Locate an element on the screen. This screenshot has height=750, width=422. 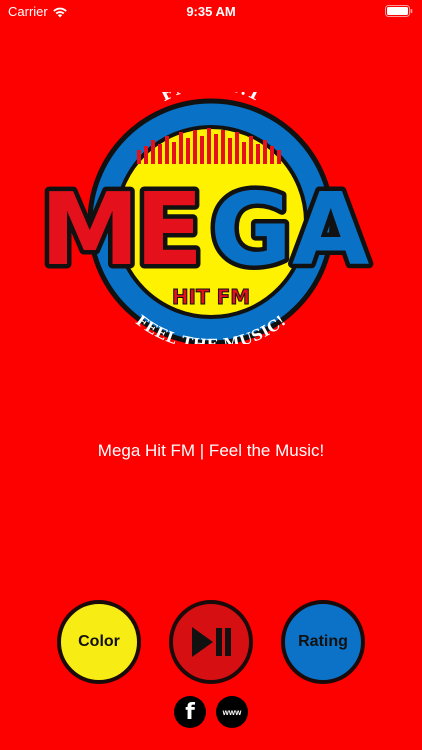
website-button: www is located at coordinates (232, 712).